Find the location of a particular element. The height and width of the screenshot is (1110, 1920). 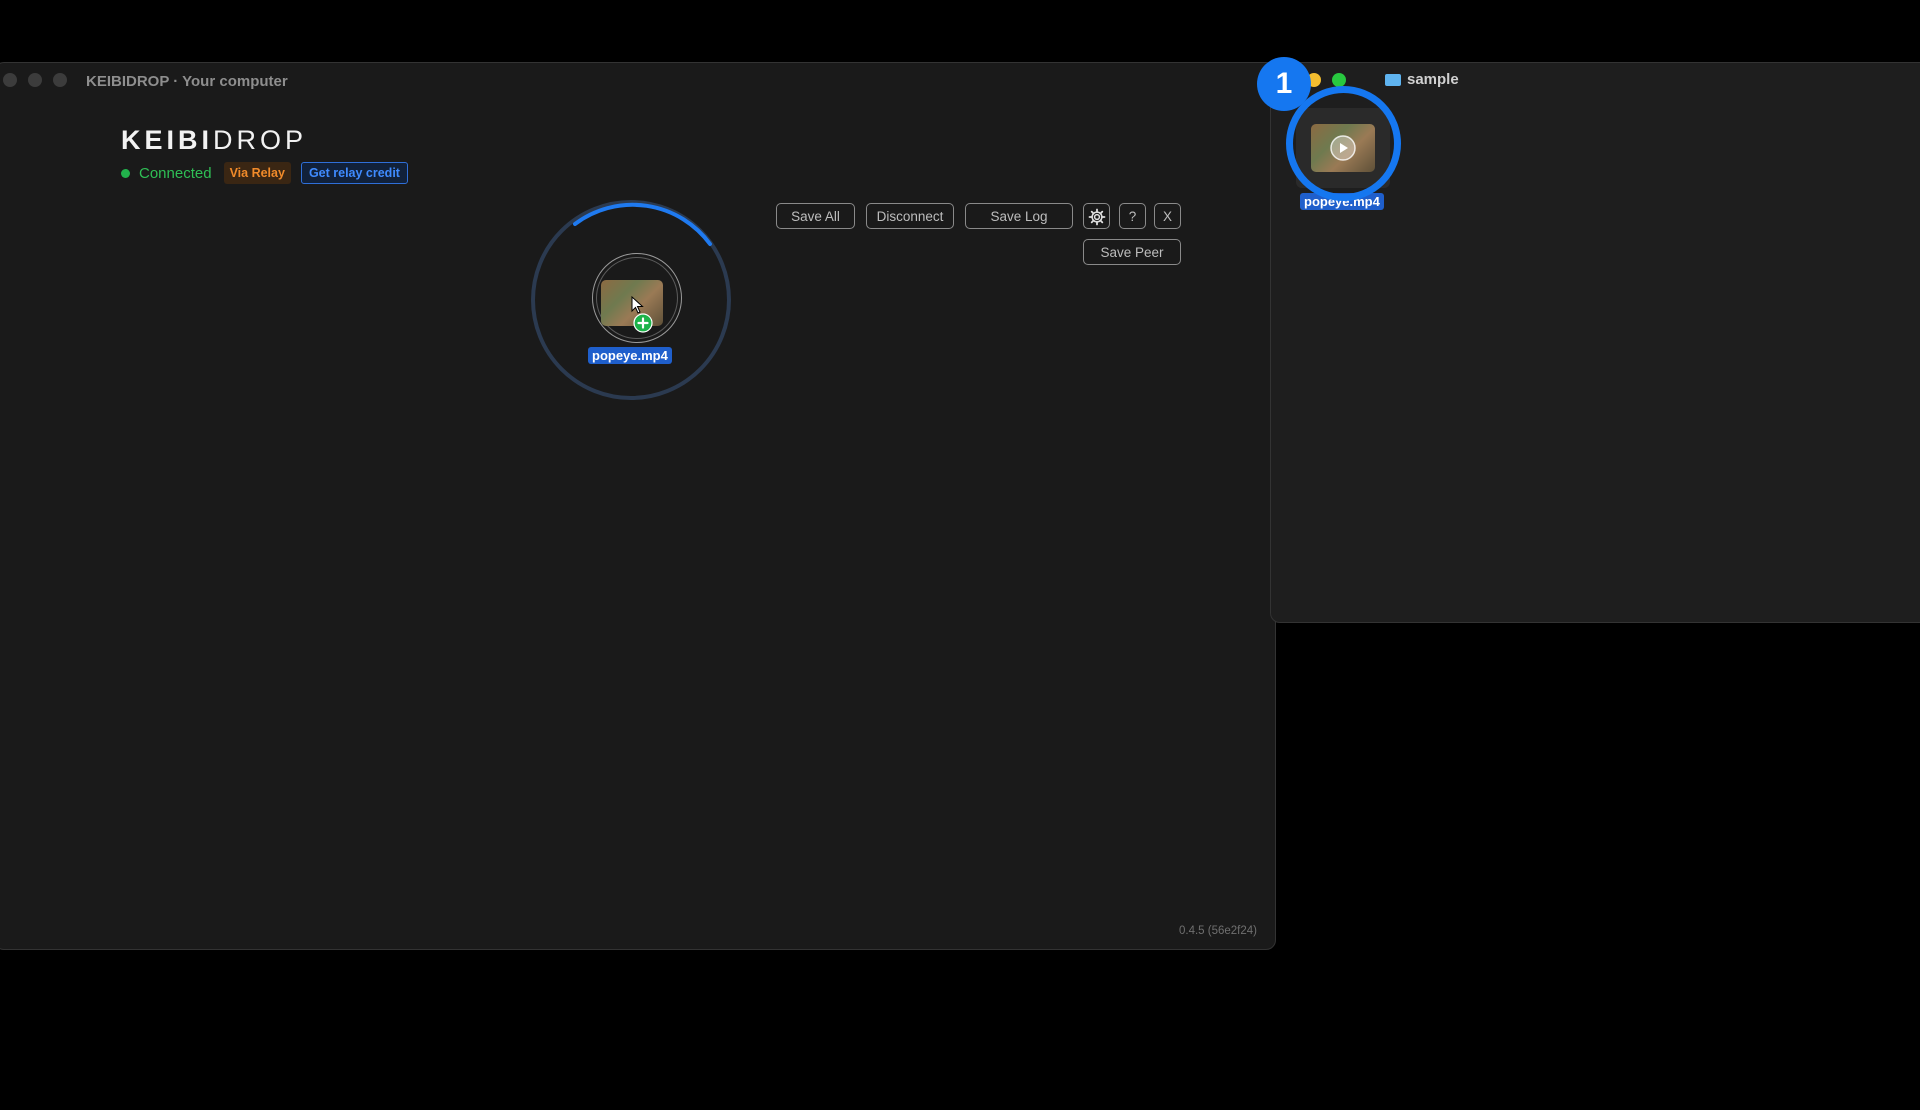

settings-gear-icon is located at coordinates (1096, 217).